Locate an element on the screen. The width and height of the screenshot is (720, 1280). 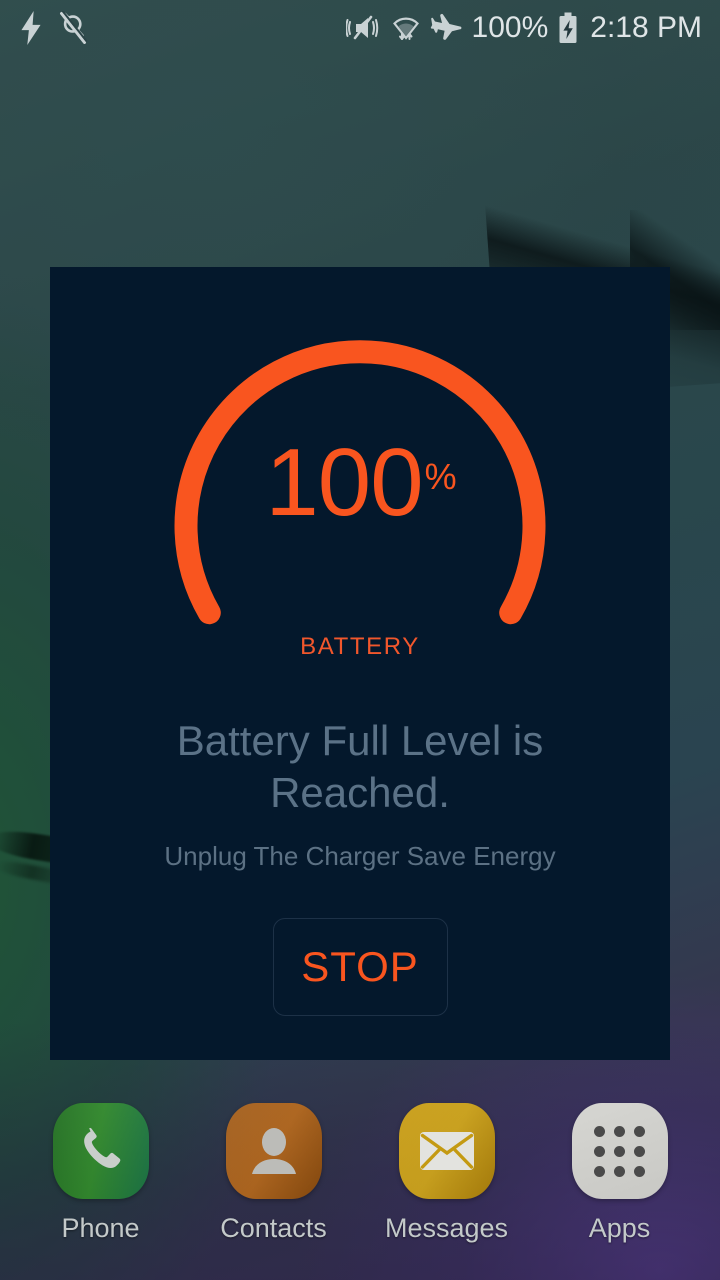
battery-gauge-value: 100 is located at coordinates (344, 482).